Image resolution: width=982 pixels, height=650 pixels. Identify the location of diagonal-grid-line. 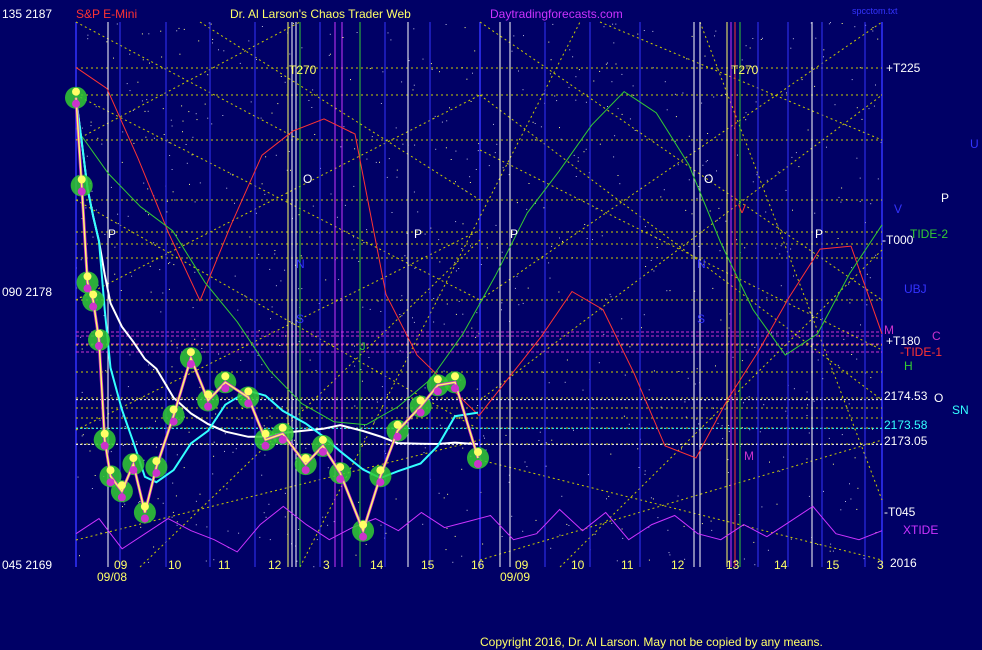
(340, 111).